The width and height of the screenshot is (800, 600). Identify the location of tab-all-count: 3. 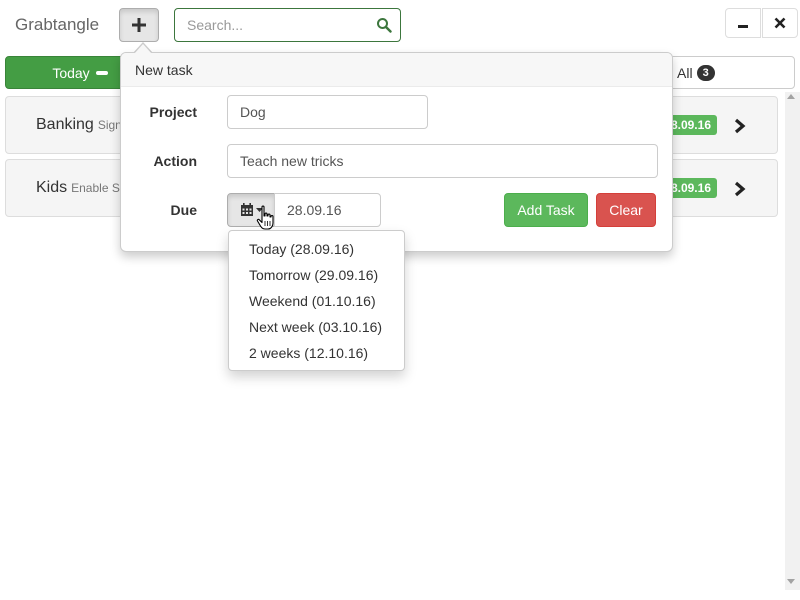
(705, 72).